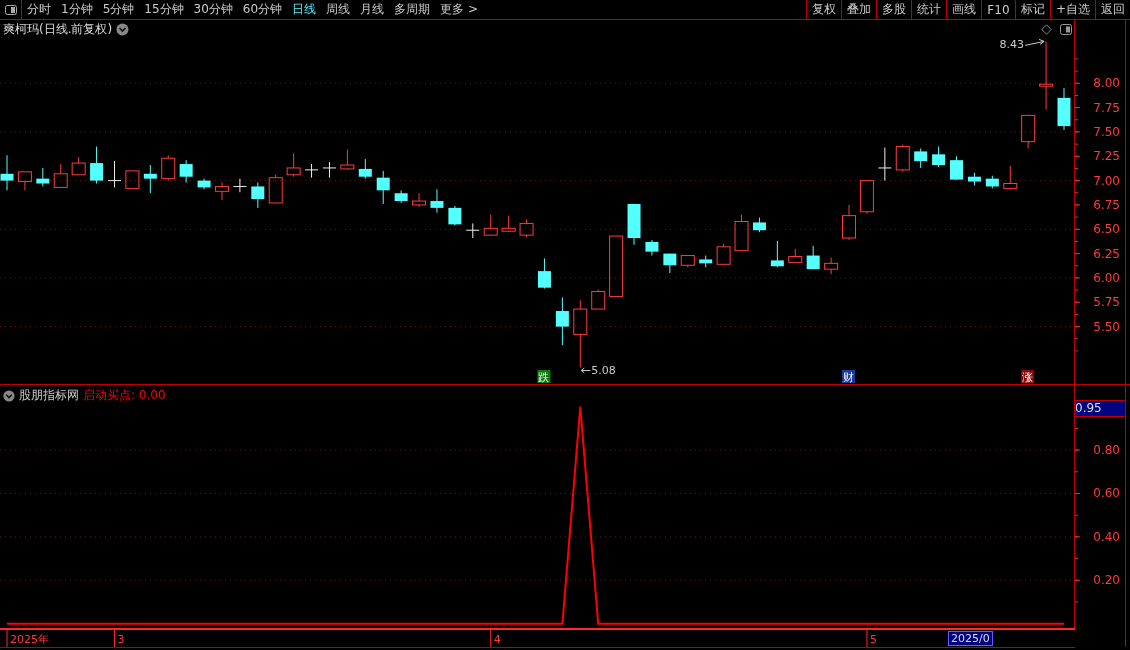 The width and height of the screenshot is (1130, 650). Describe the element at coordinates (1100, 408) in the screenshot. I see `current-value-label: 0.95` at that location.